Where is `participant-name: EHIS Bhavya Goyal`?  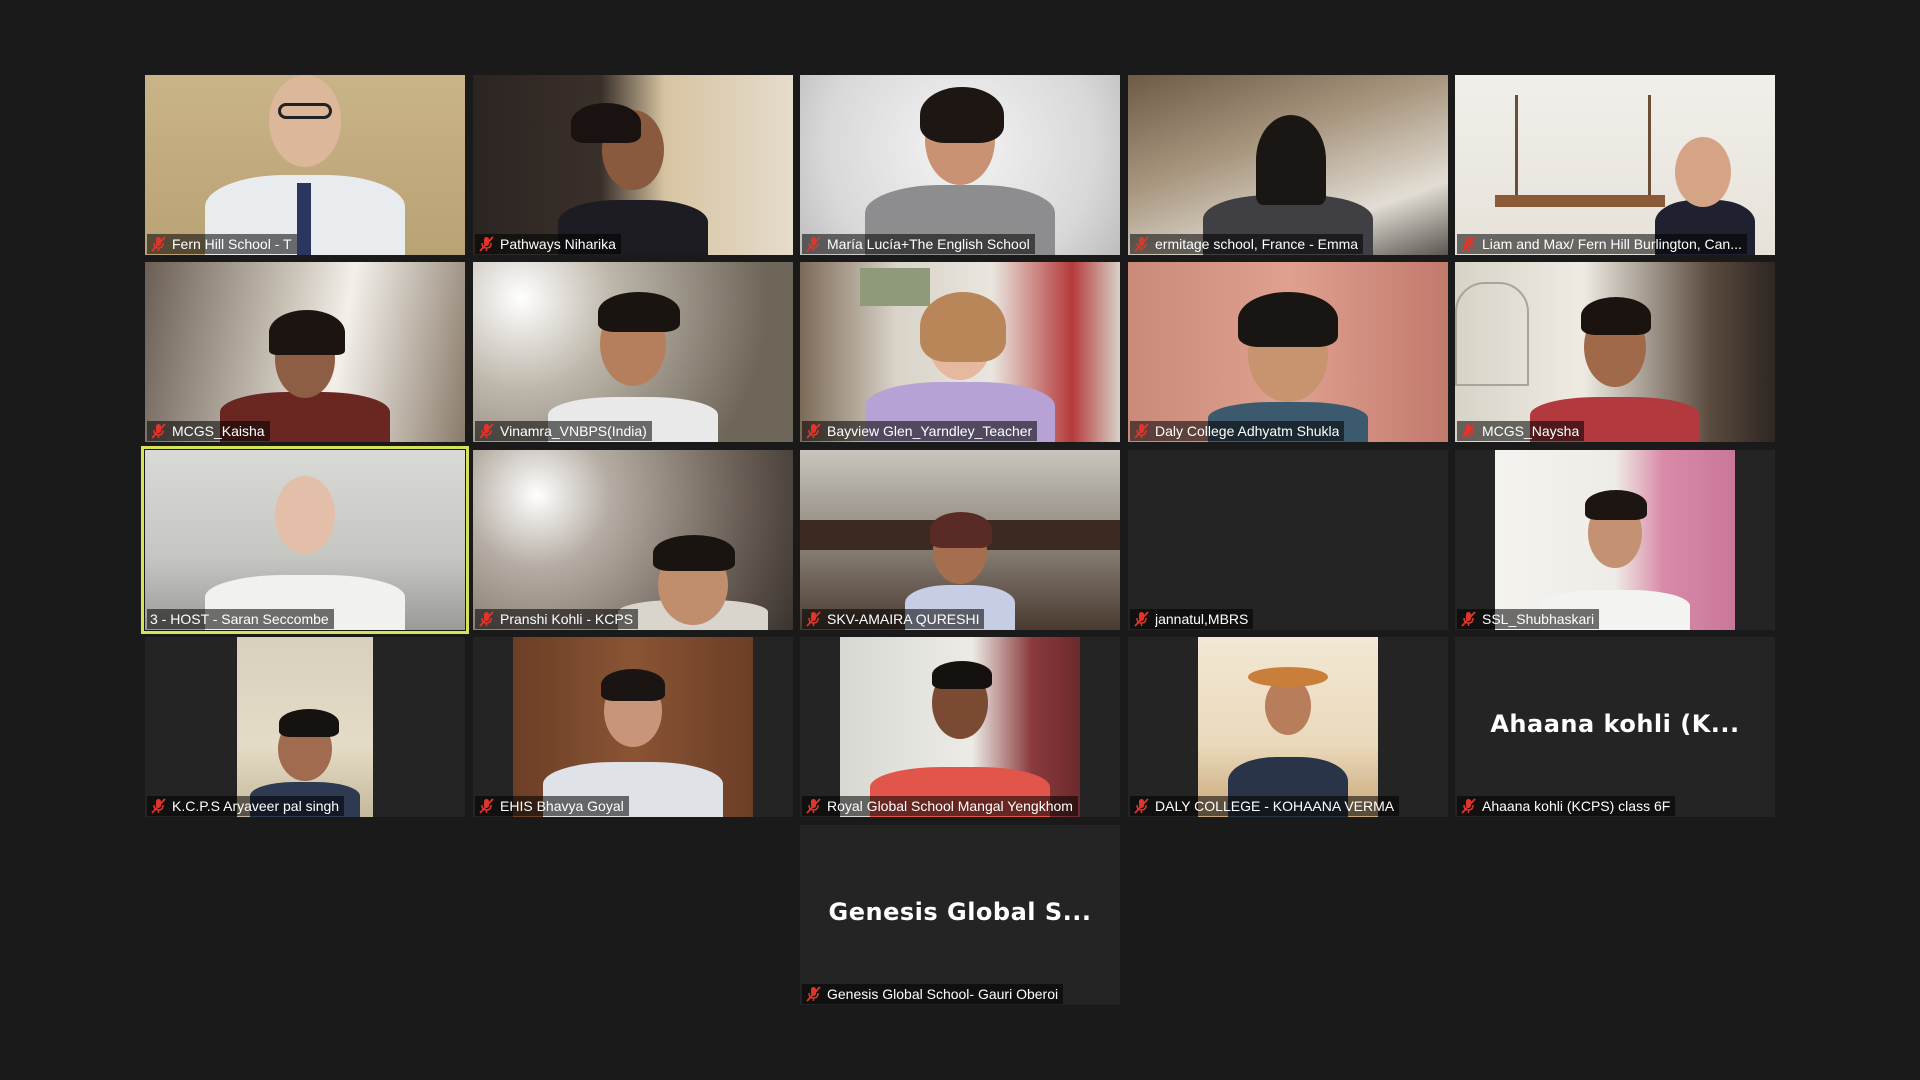 participant-name: EHIS Bhavya Goyal is located at coordinates (562, 806).